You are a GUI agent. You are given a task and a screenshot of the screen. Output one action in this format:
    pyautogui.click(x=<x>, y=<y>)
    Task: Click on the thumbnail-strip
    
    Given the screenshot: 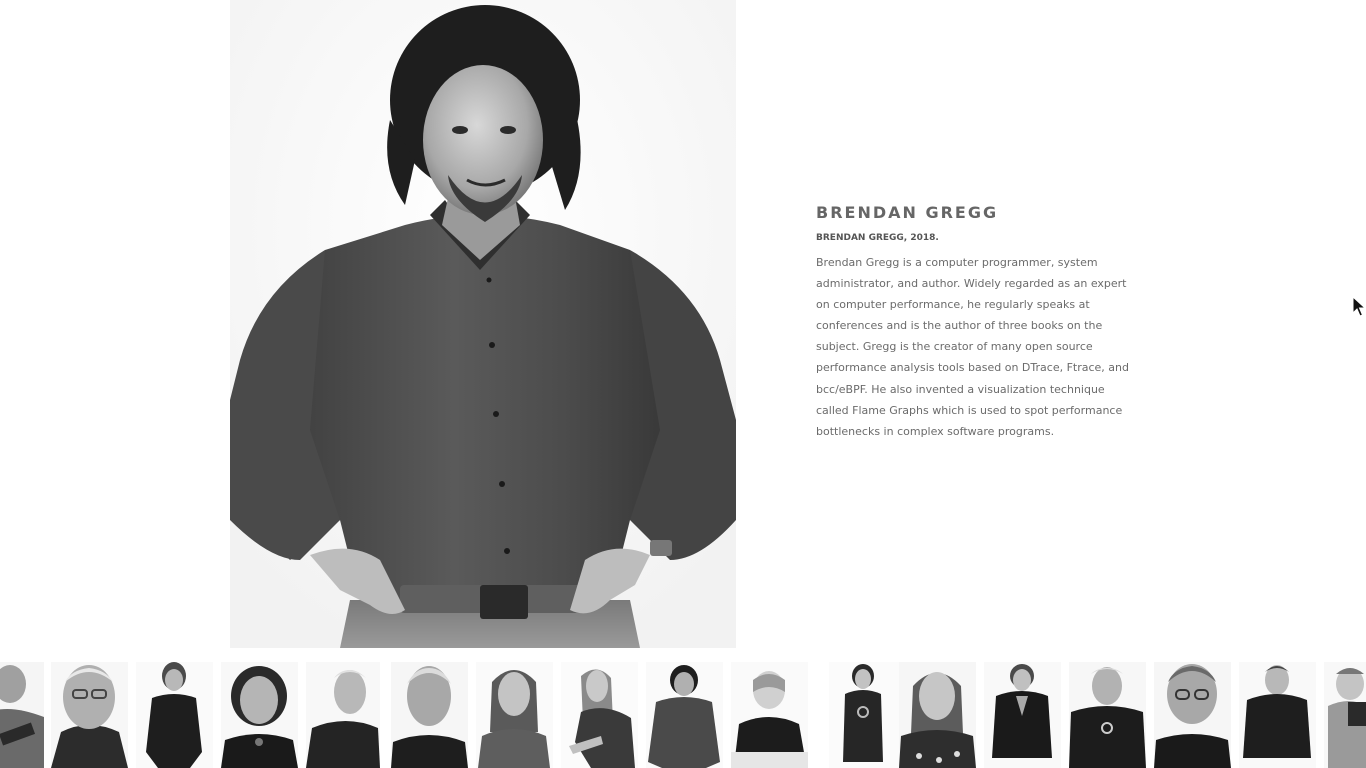 What is the action you would take?
    pyautogui.click(x=683, y=715)
    